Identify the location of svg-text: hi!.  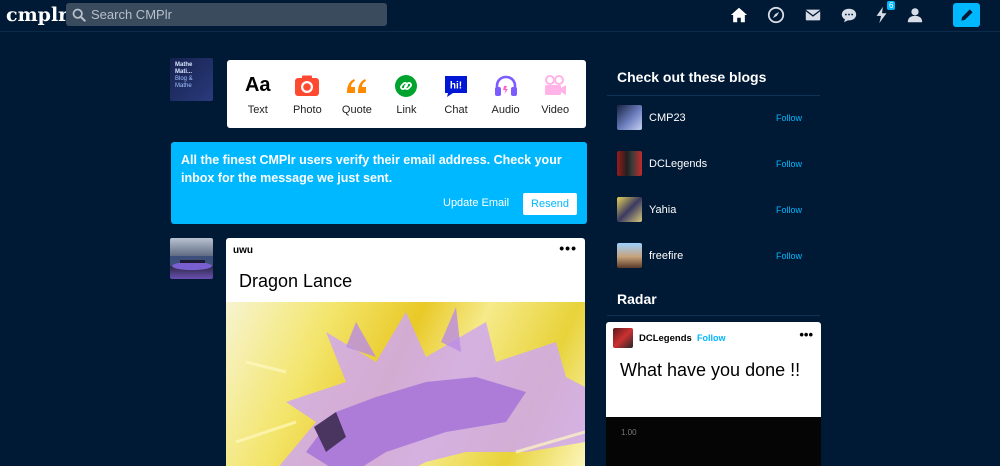
(456, 85).